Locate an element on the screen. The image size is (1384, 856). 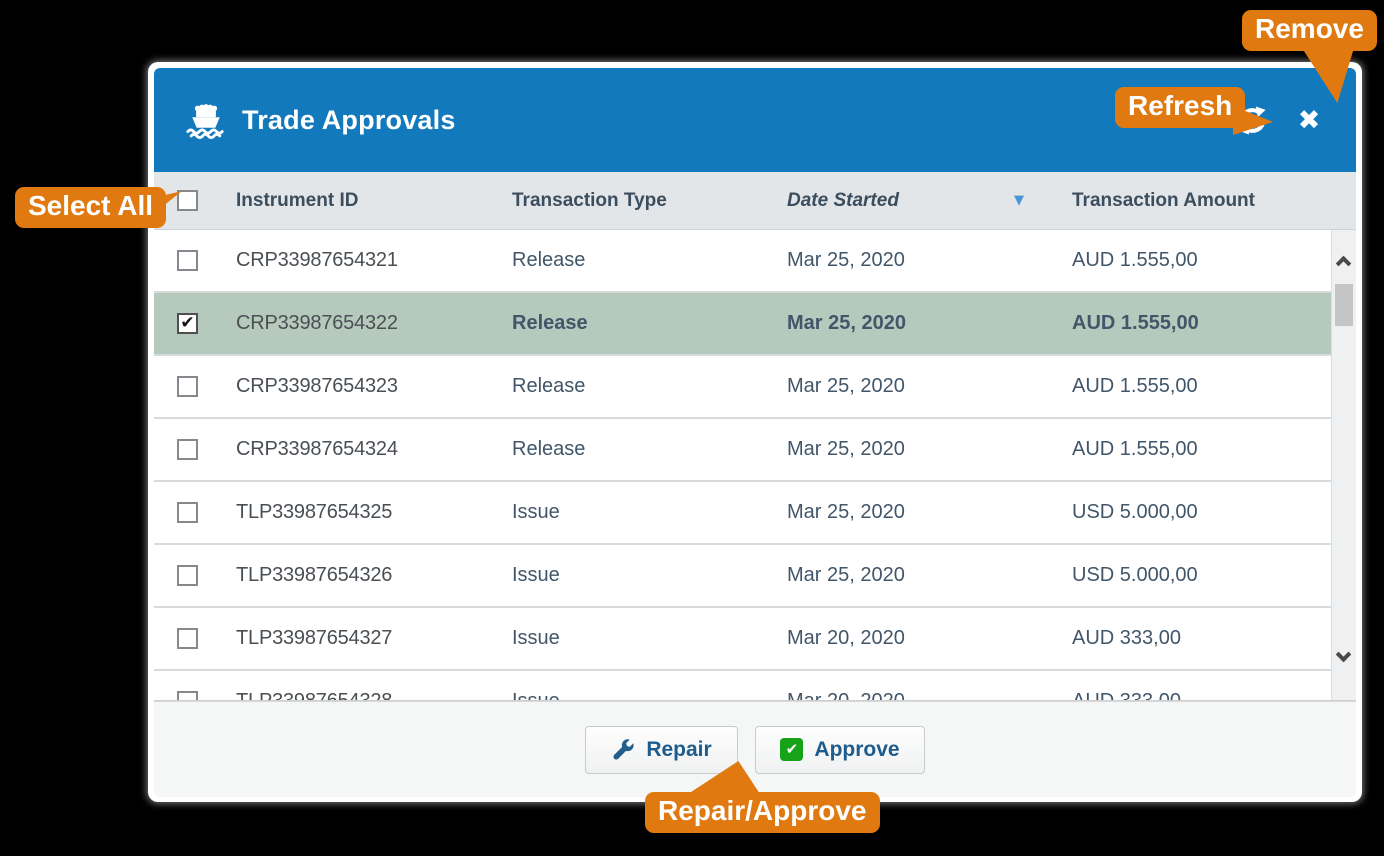
cell-instrument-id: CRP33987654322 is located at coordinates (317, 323).